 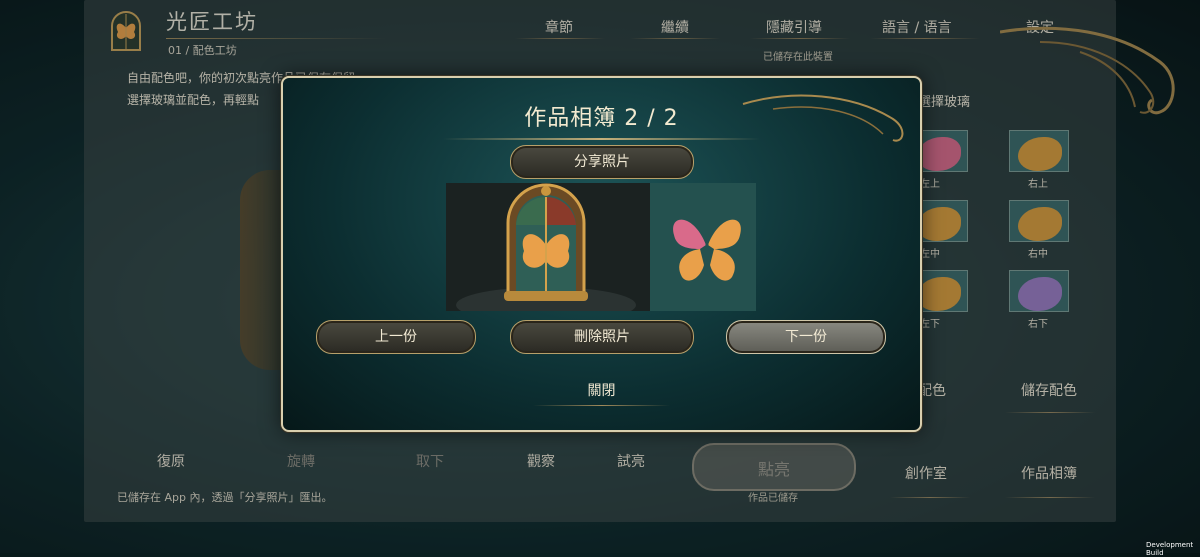 What do you see at coordinates (601, 139) in the screenshot?
I see `title-divider` at bounding box center [601, 139].